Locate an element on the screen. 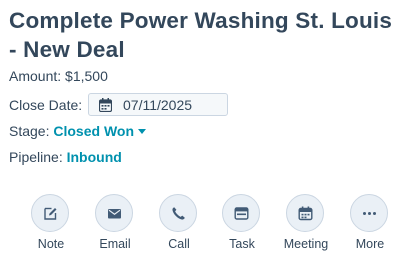  close-date-label: Close Date: is located at coordinates (46, 105).